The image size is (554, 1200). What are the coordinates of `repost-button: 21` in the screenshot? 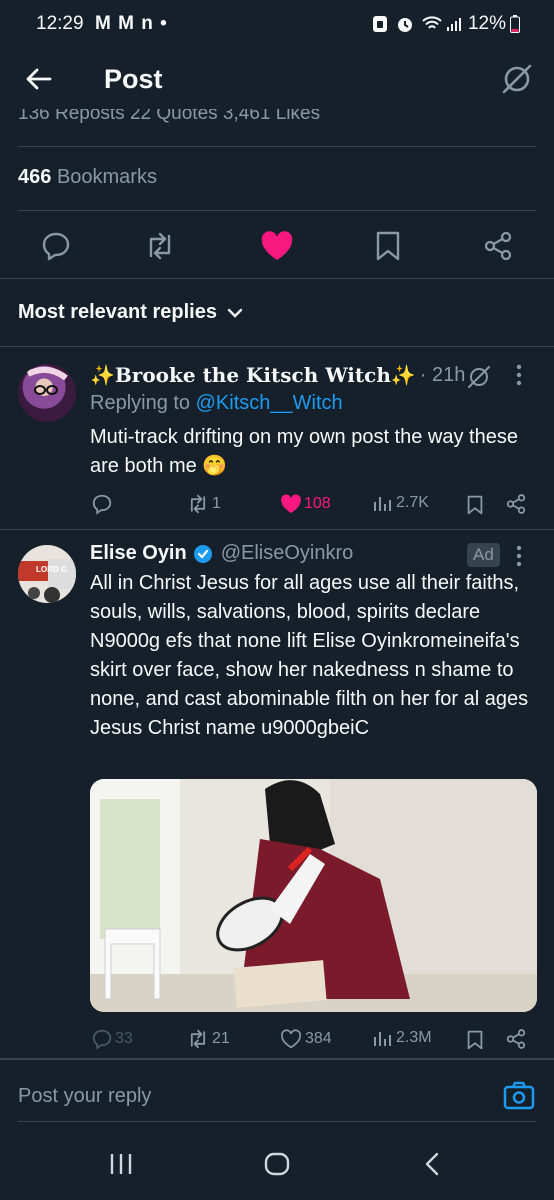 It's located at (208, 1039).